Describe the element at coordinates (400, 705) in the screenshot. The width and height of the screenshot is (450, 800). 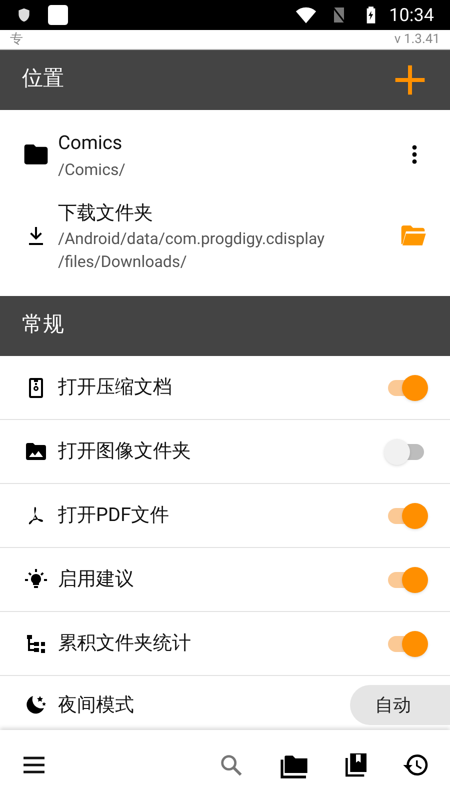
I see `night-mode-dropdown: 自动` at that location.